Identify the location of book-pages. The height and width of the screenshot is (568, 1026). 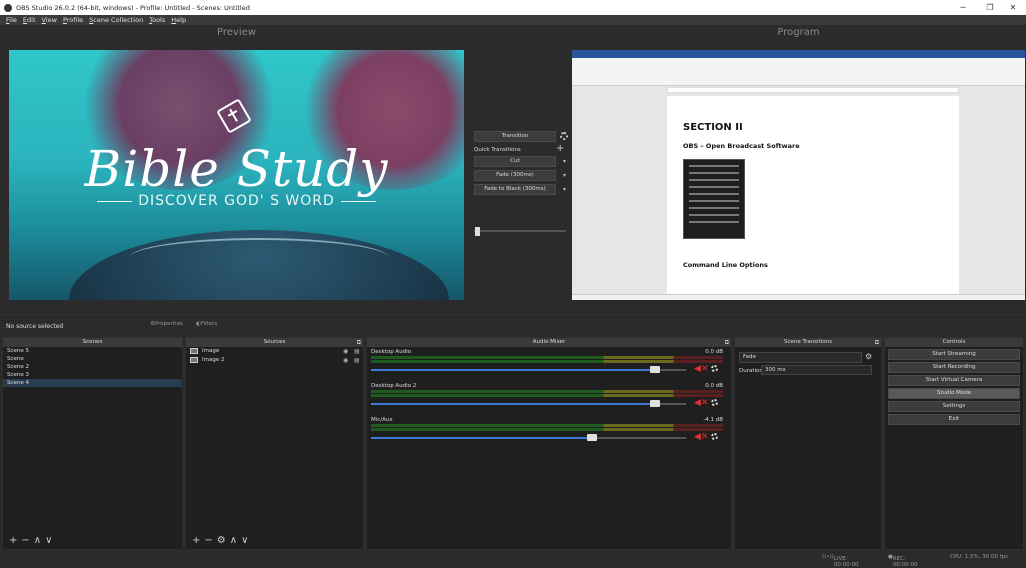
(259, 258).